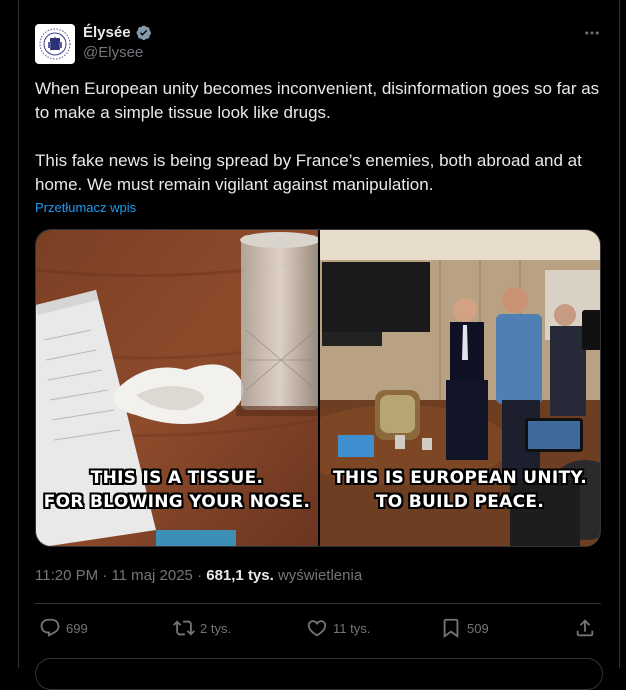 The width and height of the screenshot is (626, 690). Describe the element at coordinates (352, 628) in the screenshot. I see `like-count: 11 tys.` at that location.